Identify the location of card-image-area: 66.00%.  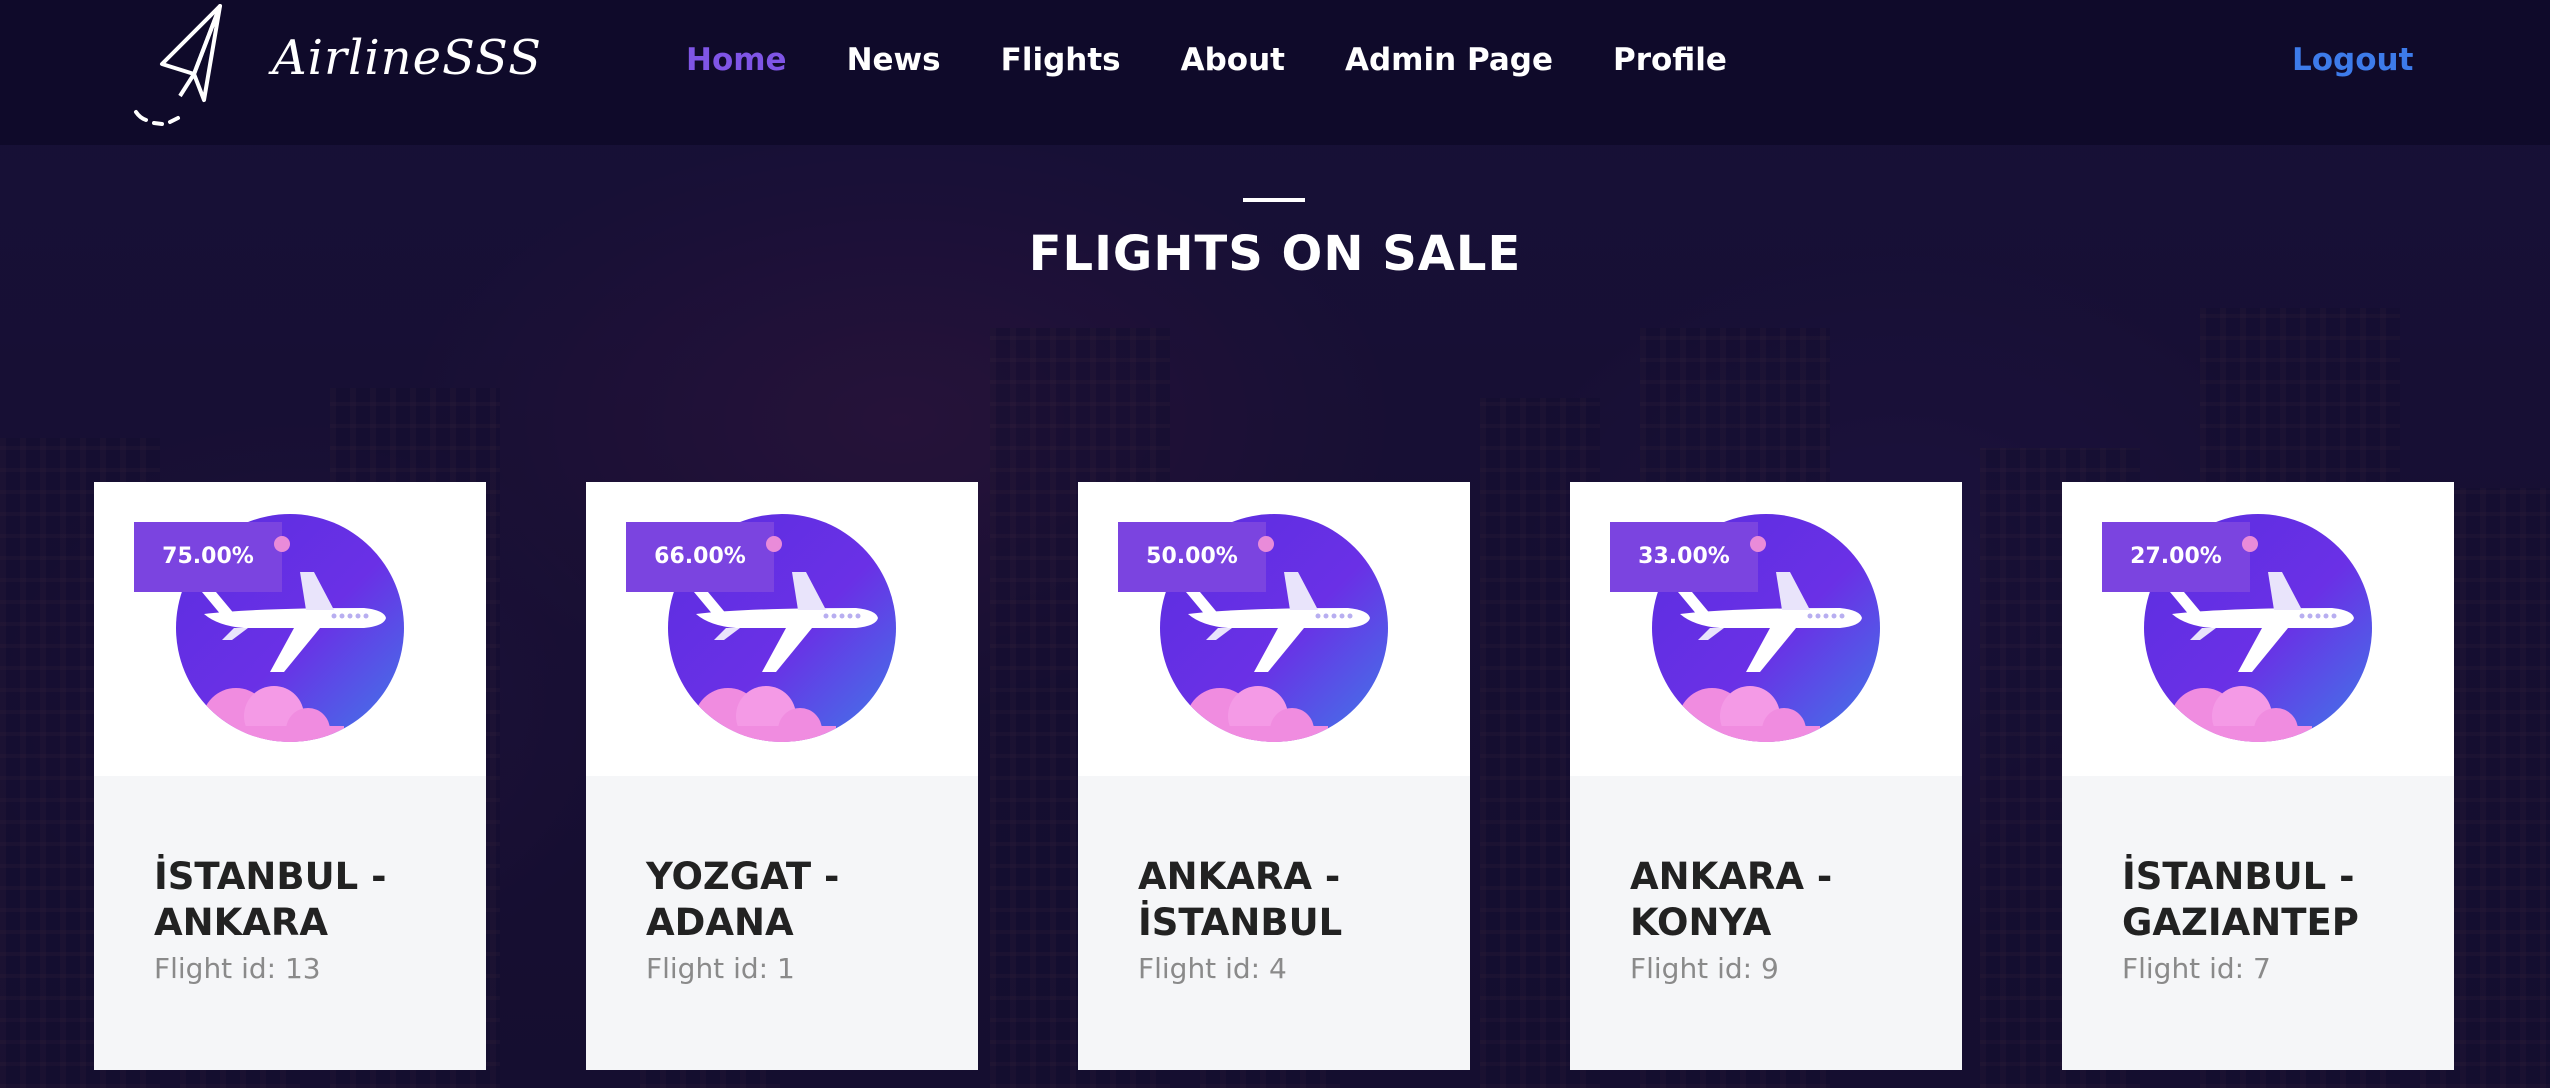
(782, 629).